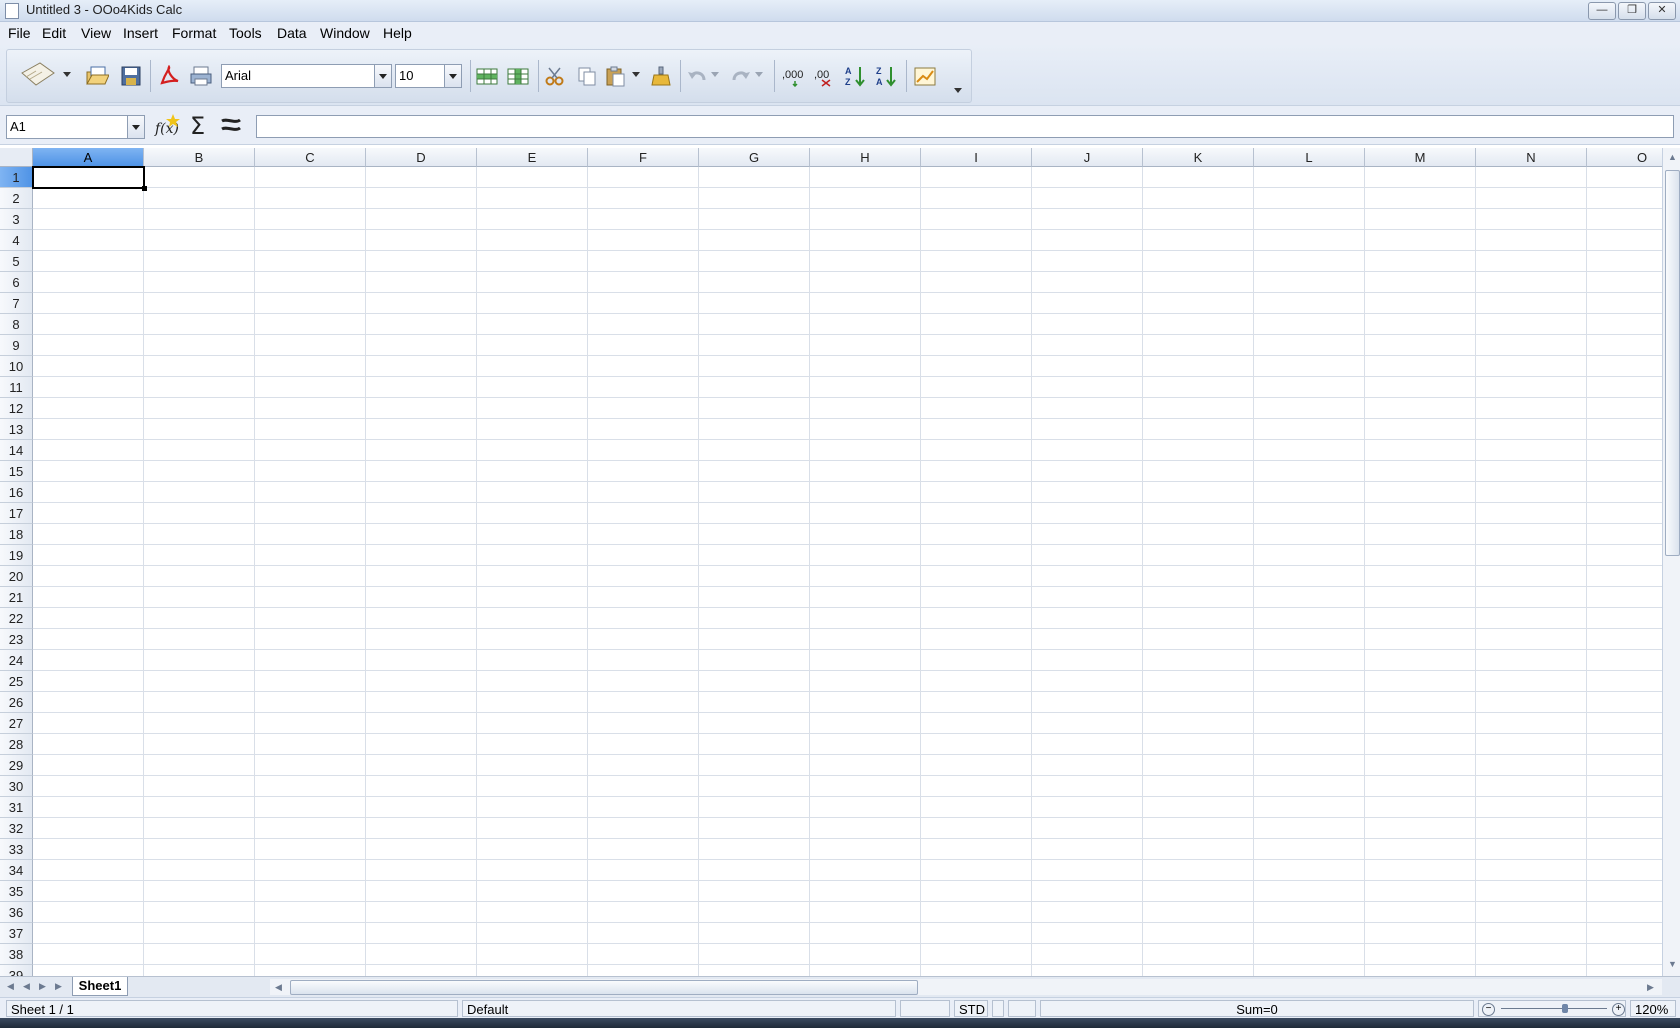  Describe the element at coordinates (88, 157) in the screenshot. I see `column-header-a: A` at that location.